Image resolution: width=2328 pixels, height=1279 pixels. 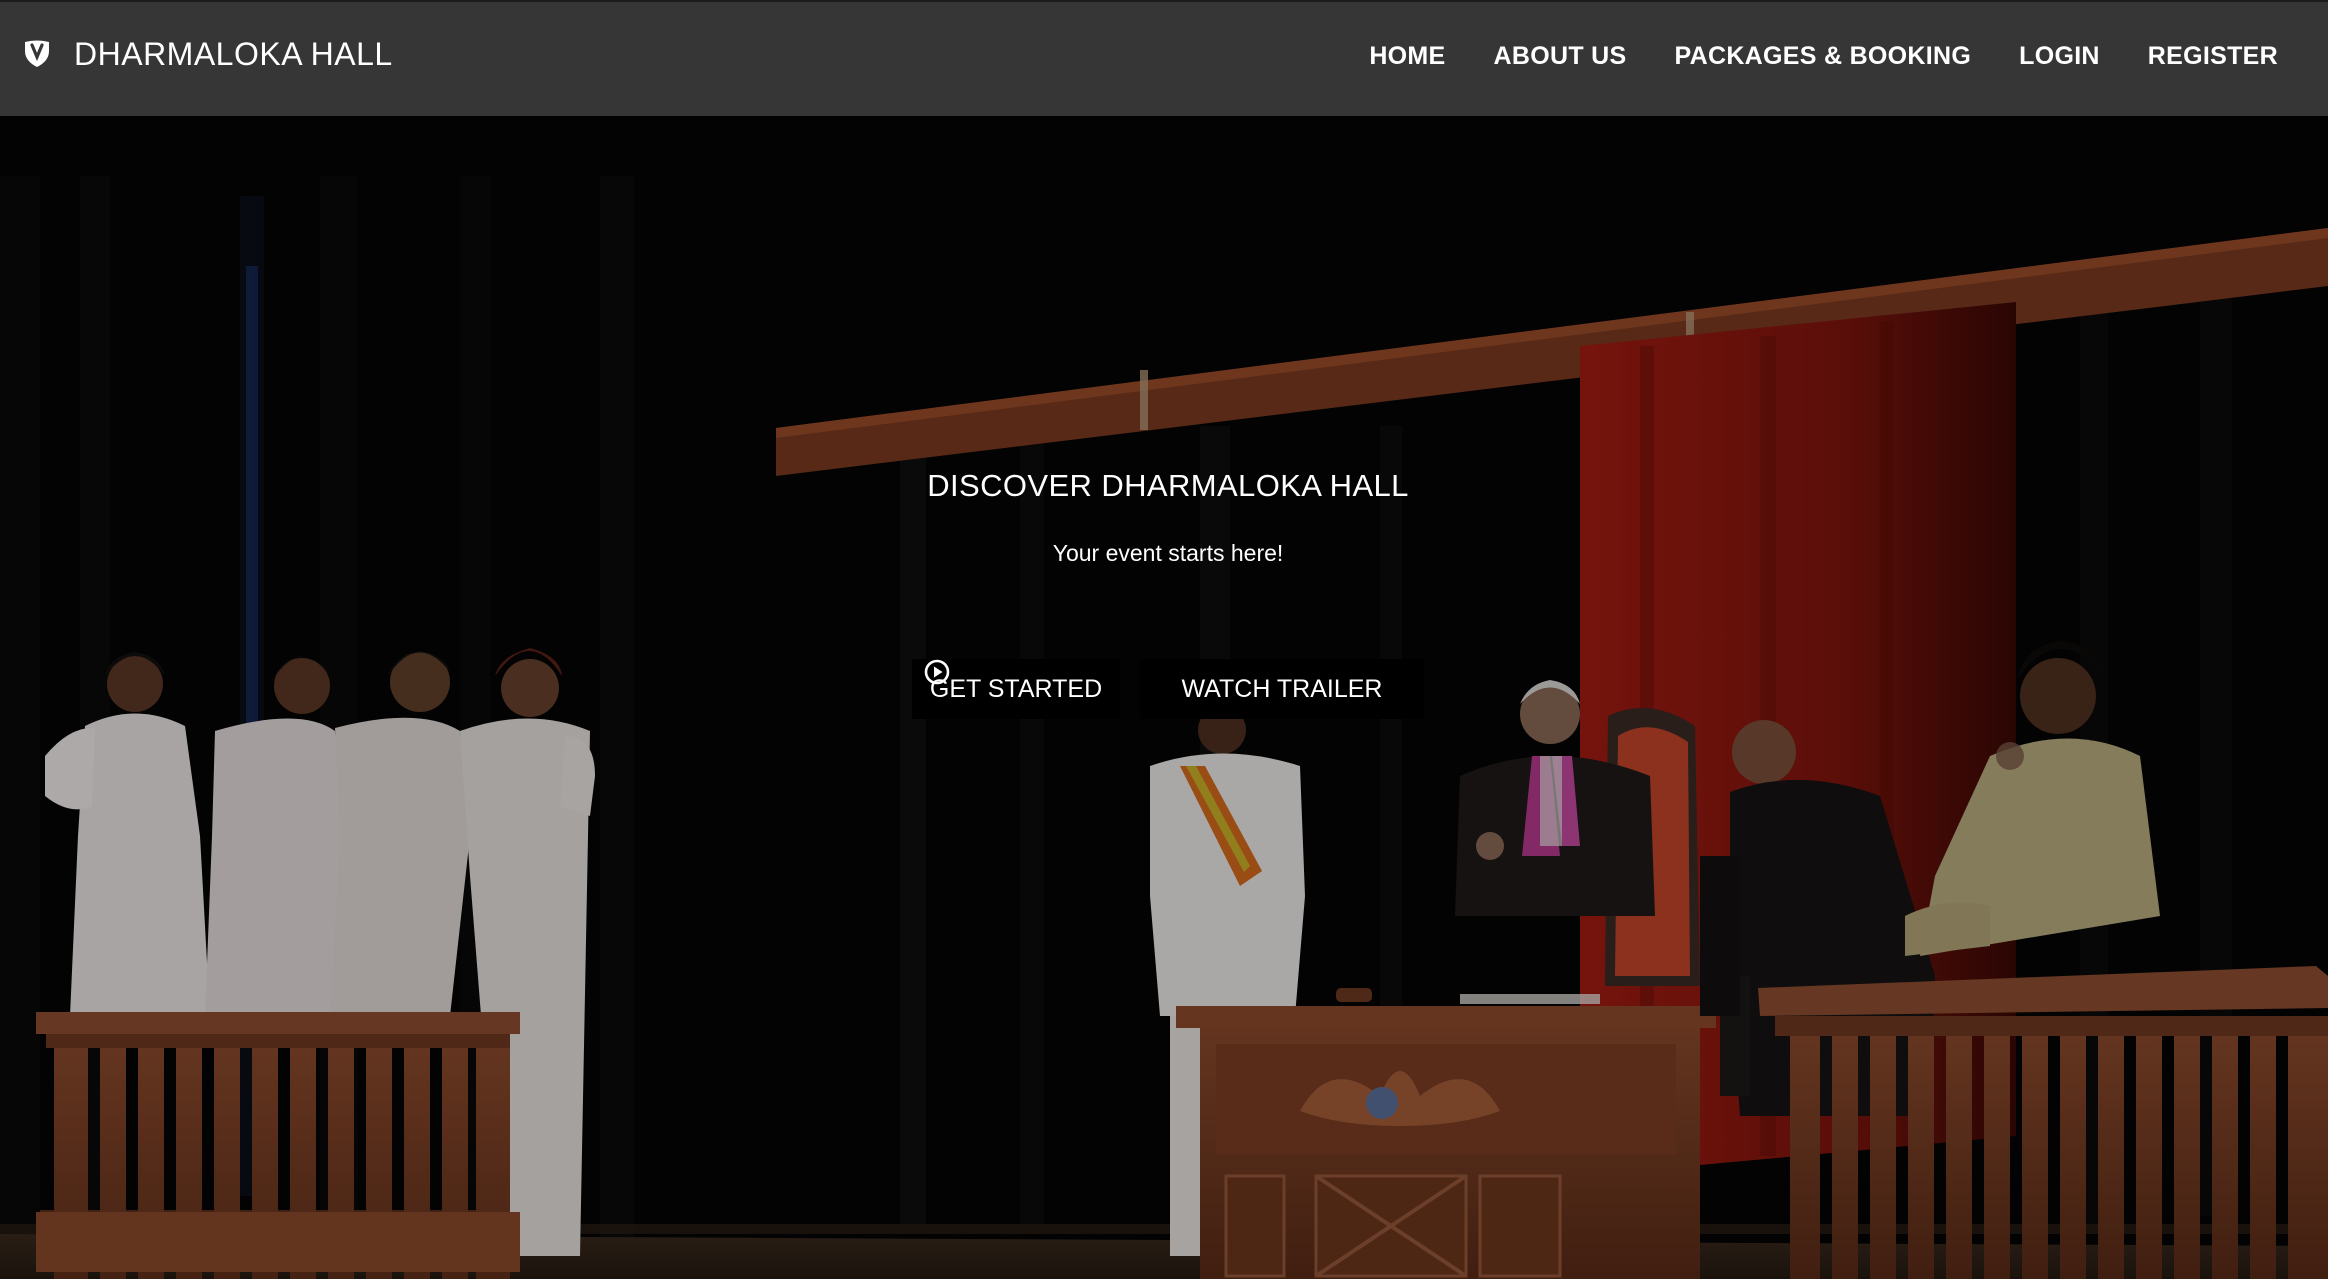 I want to click on left-actors, so click(x=315, y=963).